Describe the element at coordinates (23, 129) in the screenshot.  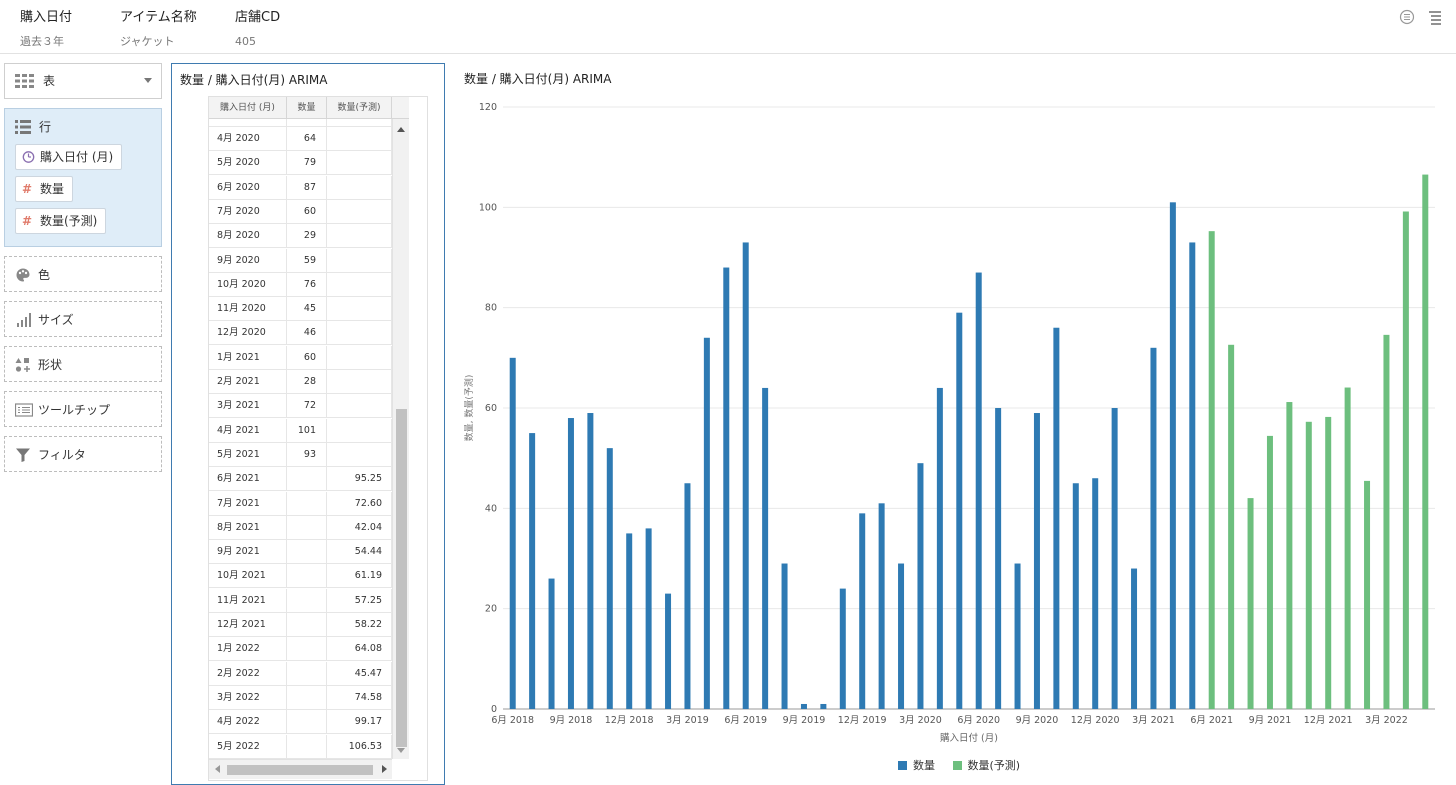
I see `list-icon` at that location.